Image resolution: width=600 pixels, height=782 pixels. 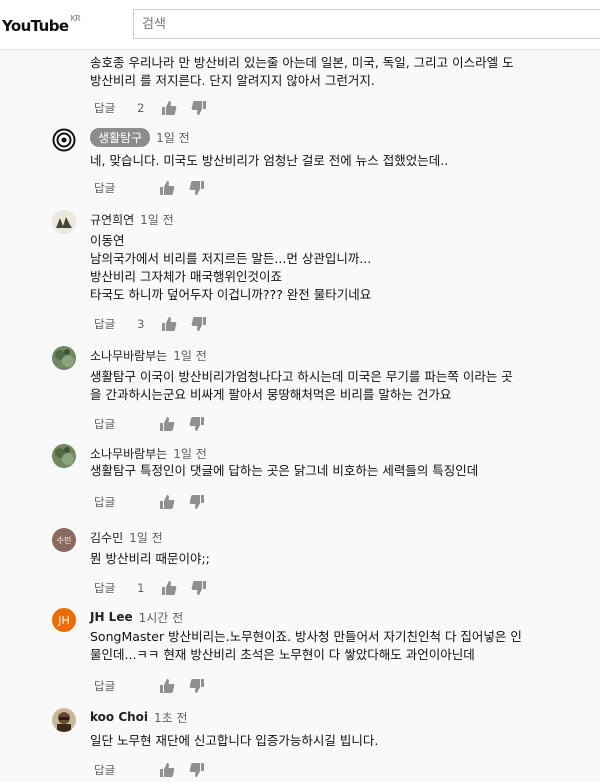 I want to click on author-row: 김수민 1일 전, so click(x=126, y=537).